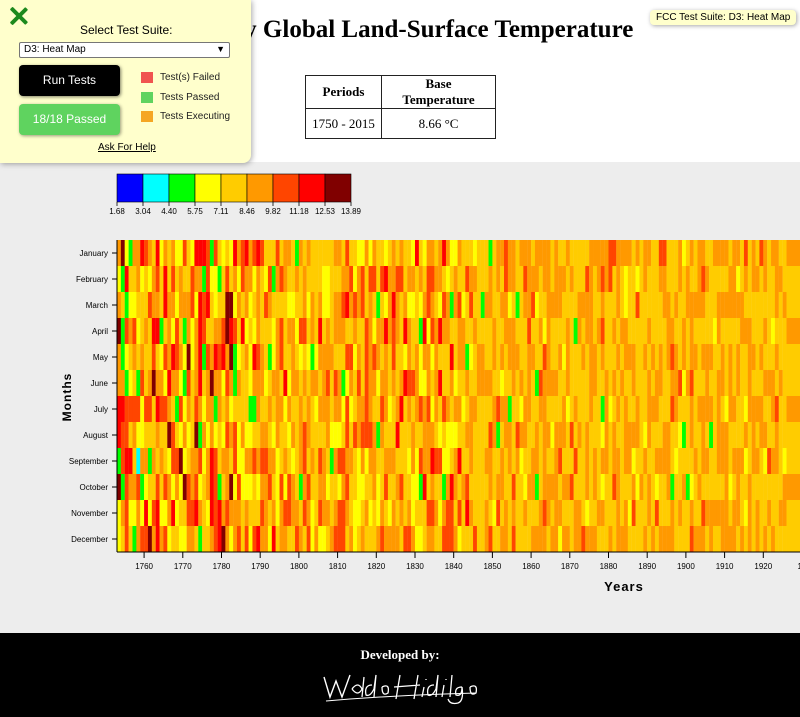 The height and width of the screenshot is (717, 800). Describe the element at coordinates (69, 119) in the screenshot. I see `tests-passed-button: 18/18 Passed` at that location.